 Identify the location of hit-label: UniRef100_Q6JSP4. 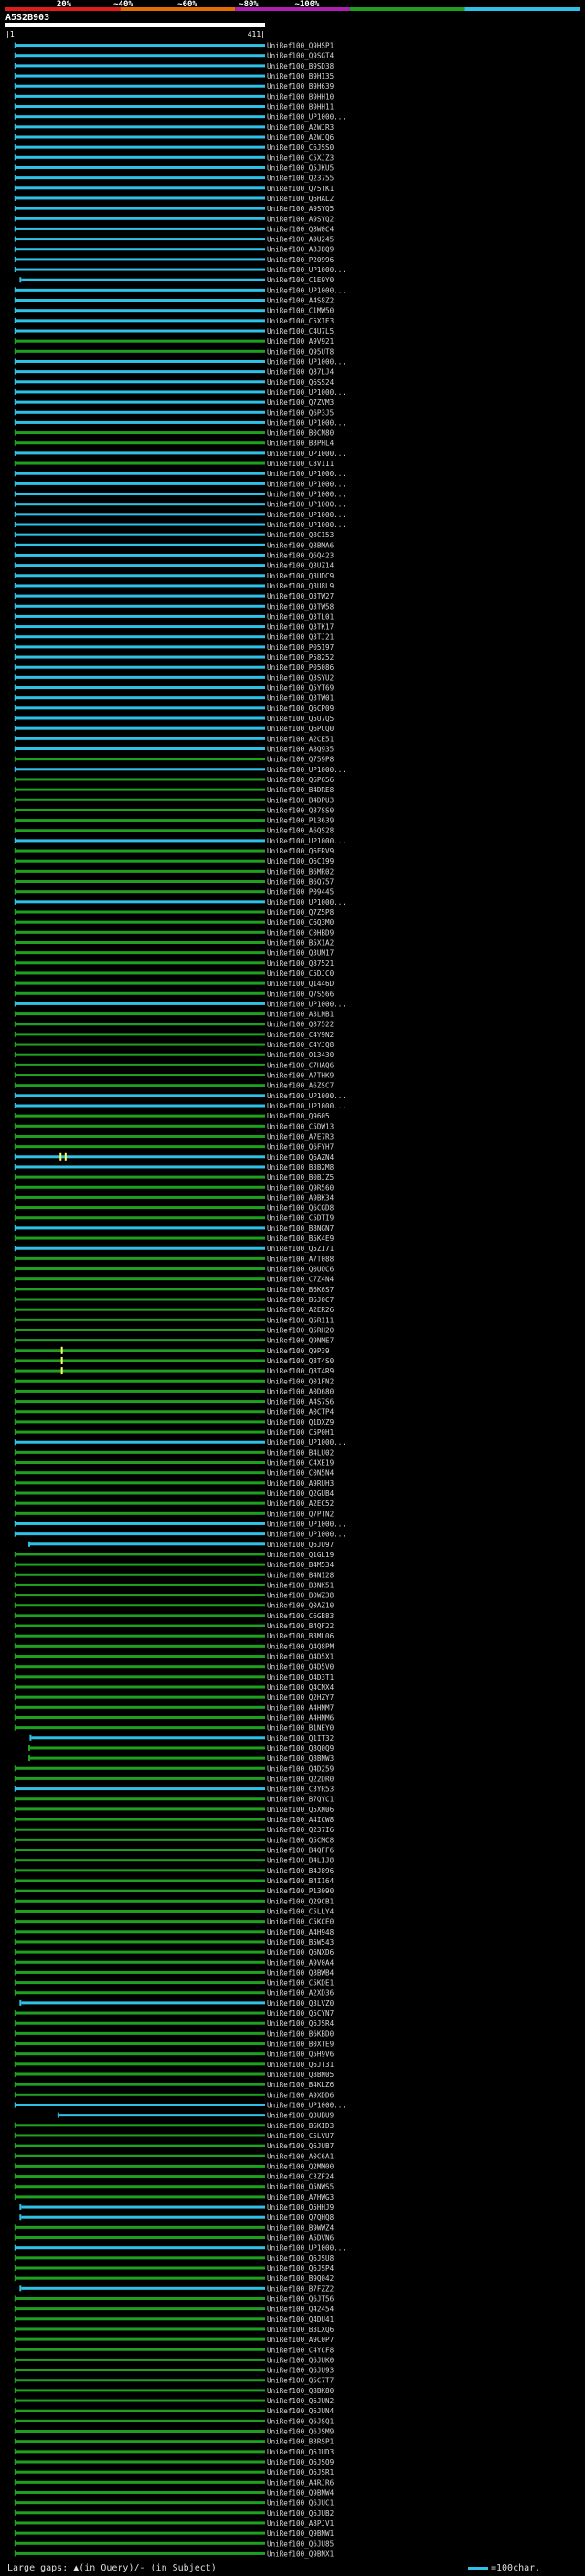
(301, 2268).